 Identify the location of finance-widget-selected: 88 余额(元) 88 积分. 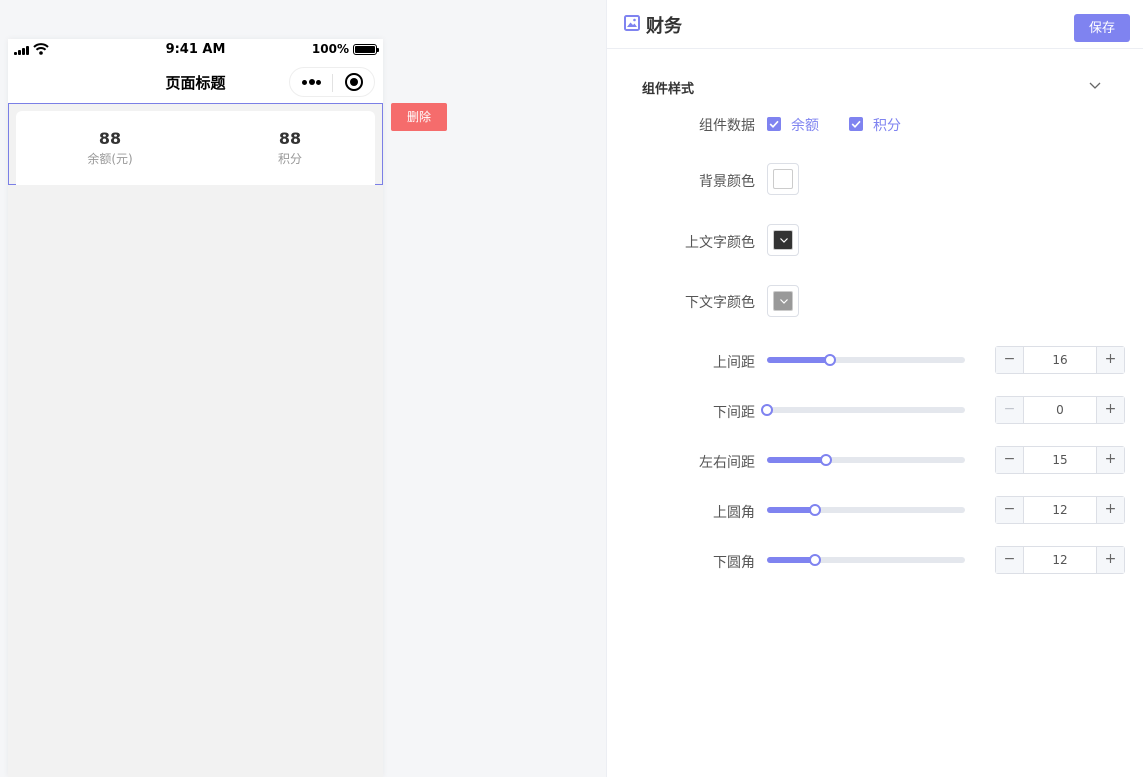
(195, 144).